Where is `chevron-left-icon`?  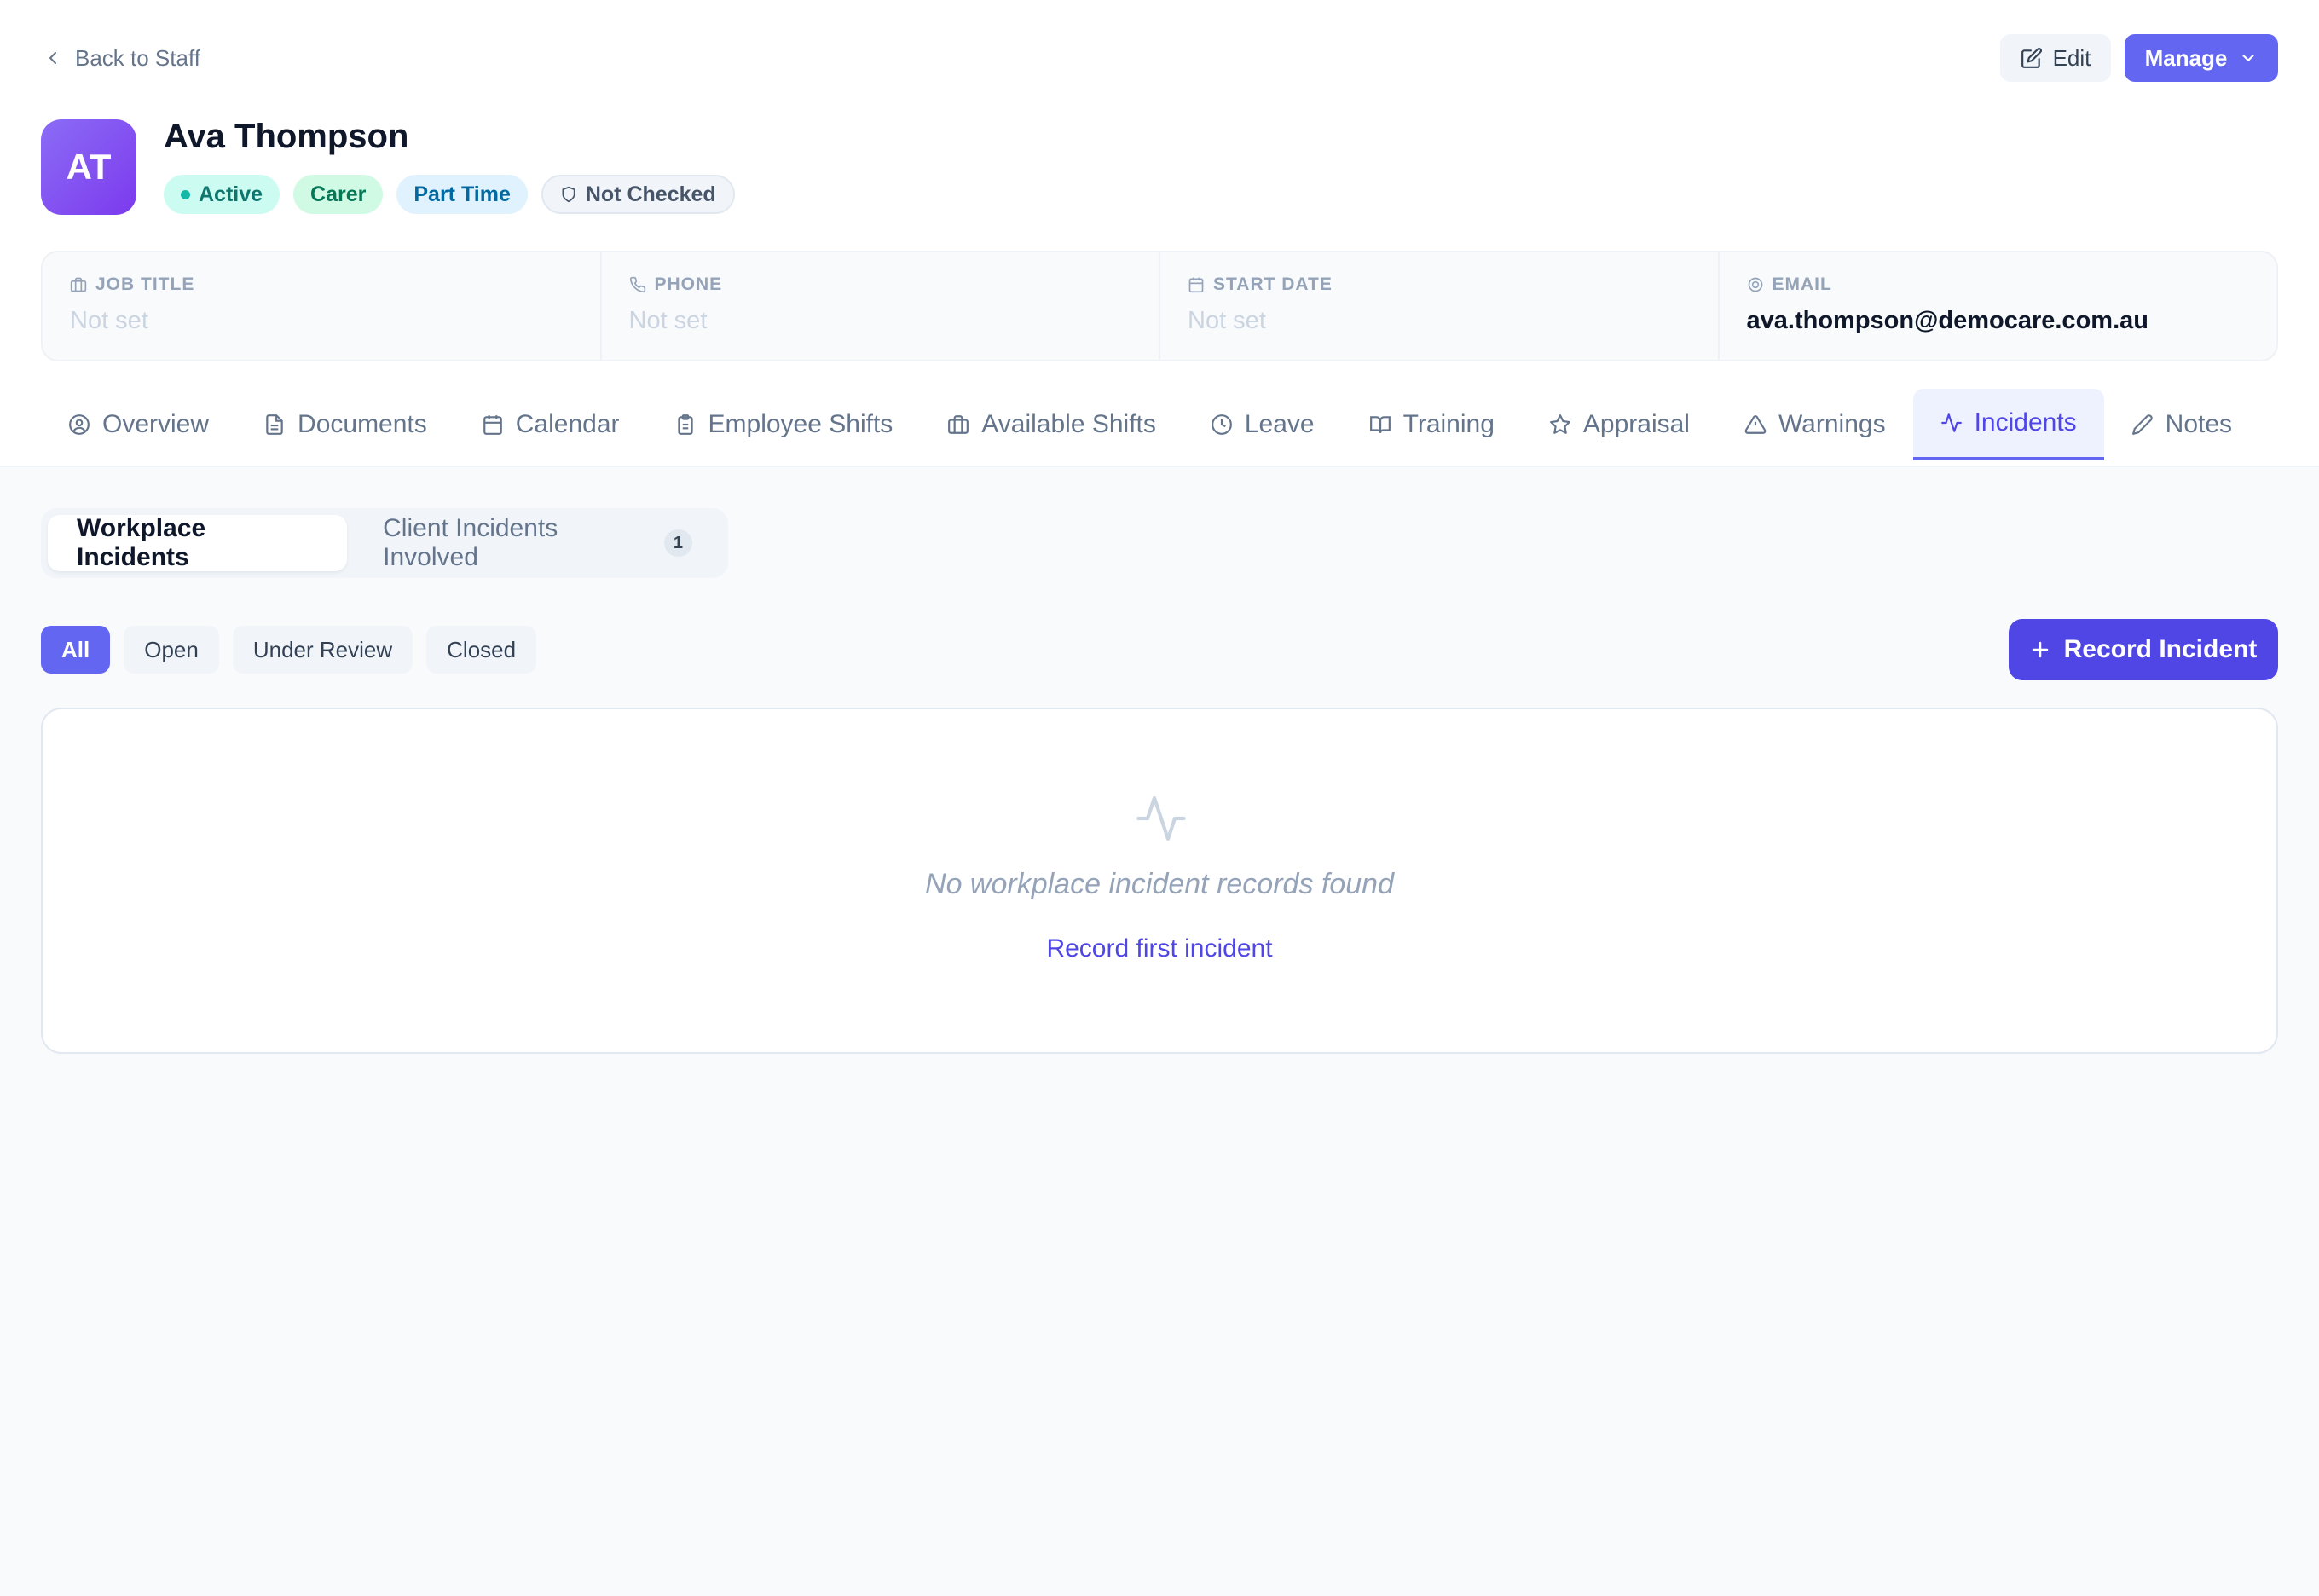
chevron-left-icon is located at coordinates (52, 58).